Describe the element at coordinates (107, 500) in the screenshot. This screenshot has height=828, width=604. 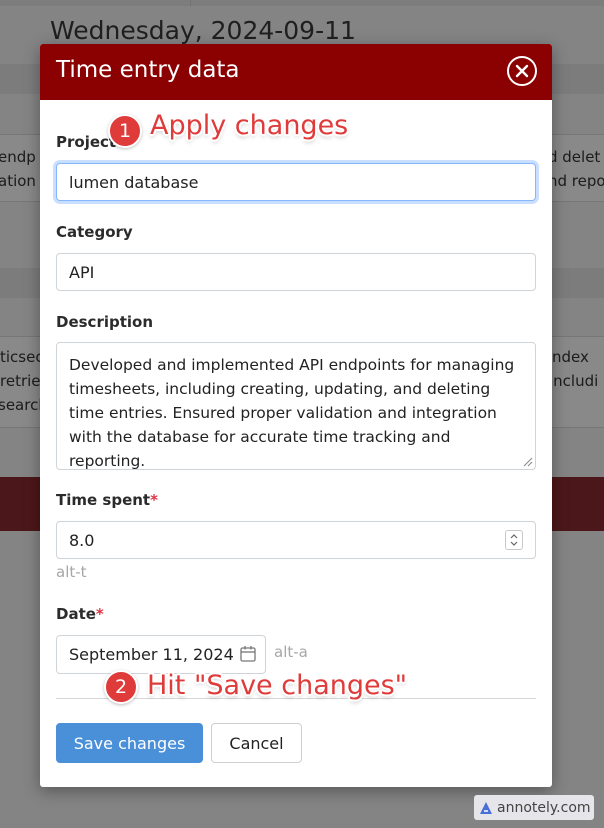
I see `time-spent-label: Time spent*` at that location.